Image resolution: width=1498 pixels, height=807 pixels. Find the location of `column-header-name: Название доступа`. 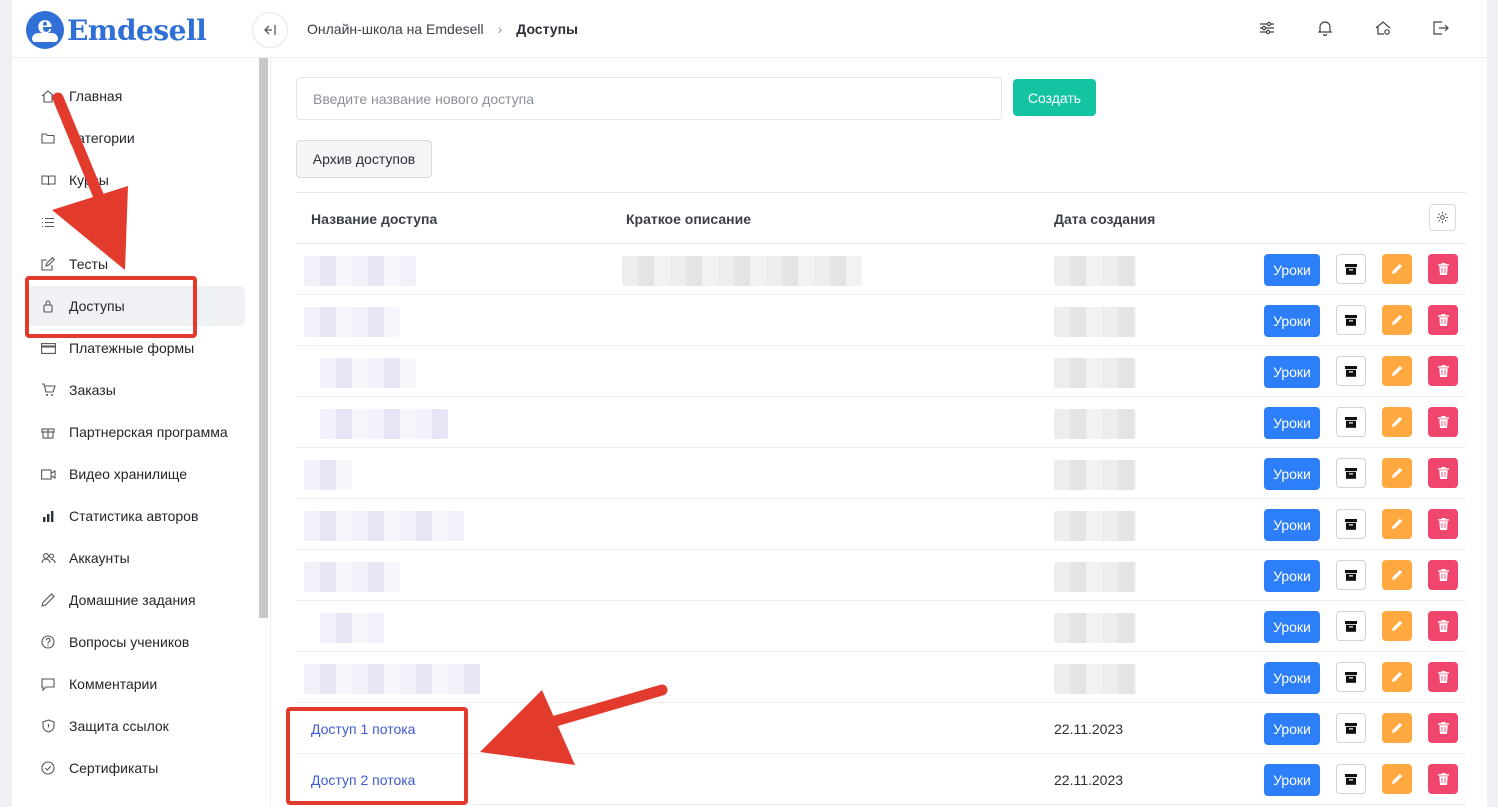

column-header-name: Название доступа is located at coordinates (374, 219).